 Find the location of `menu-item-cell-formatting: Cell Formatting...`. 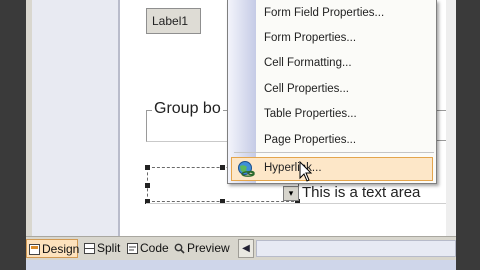

menu-item-cell-formatting: Cell Formatting... is located at coordinates (346, 63).